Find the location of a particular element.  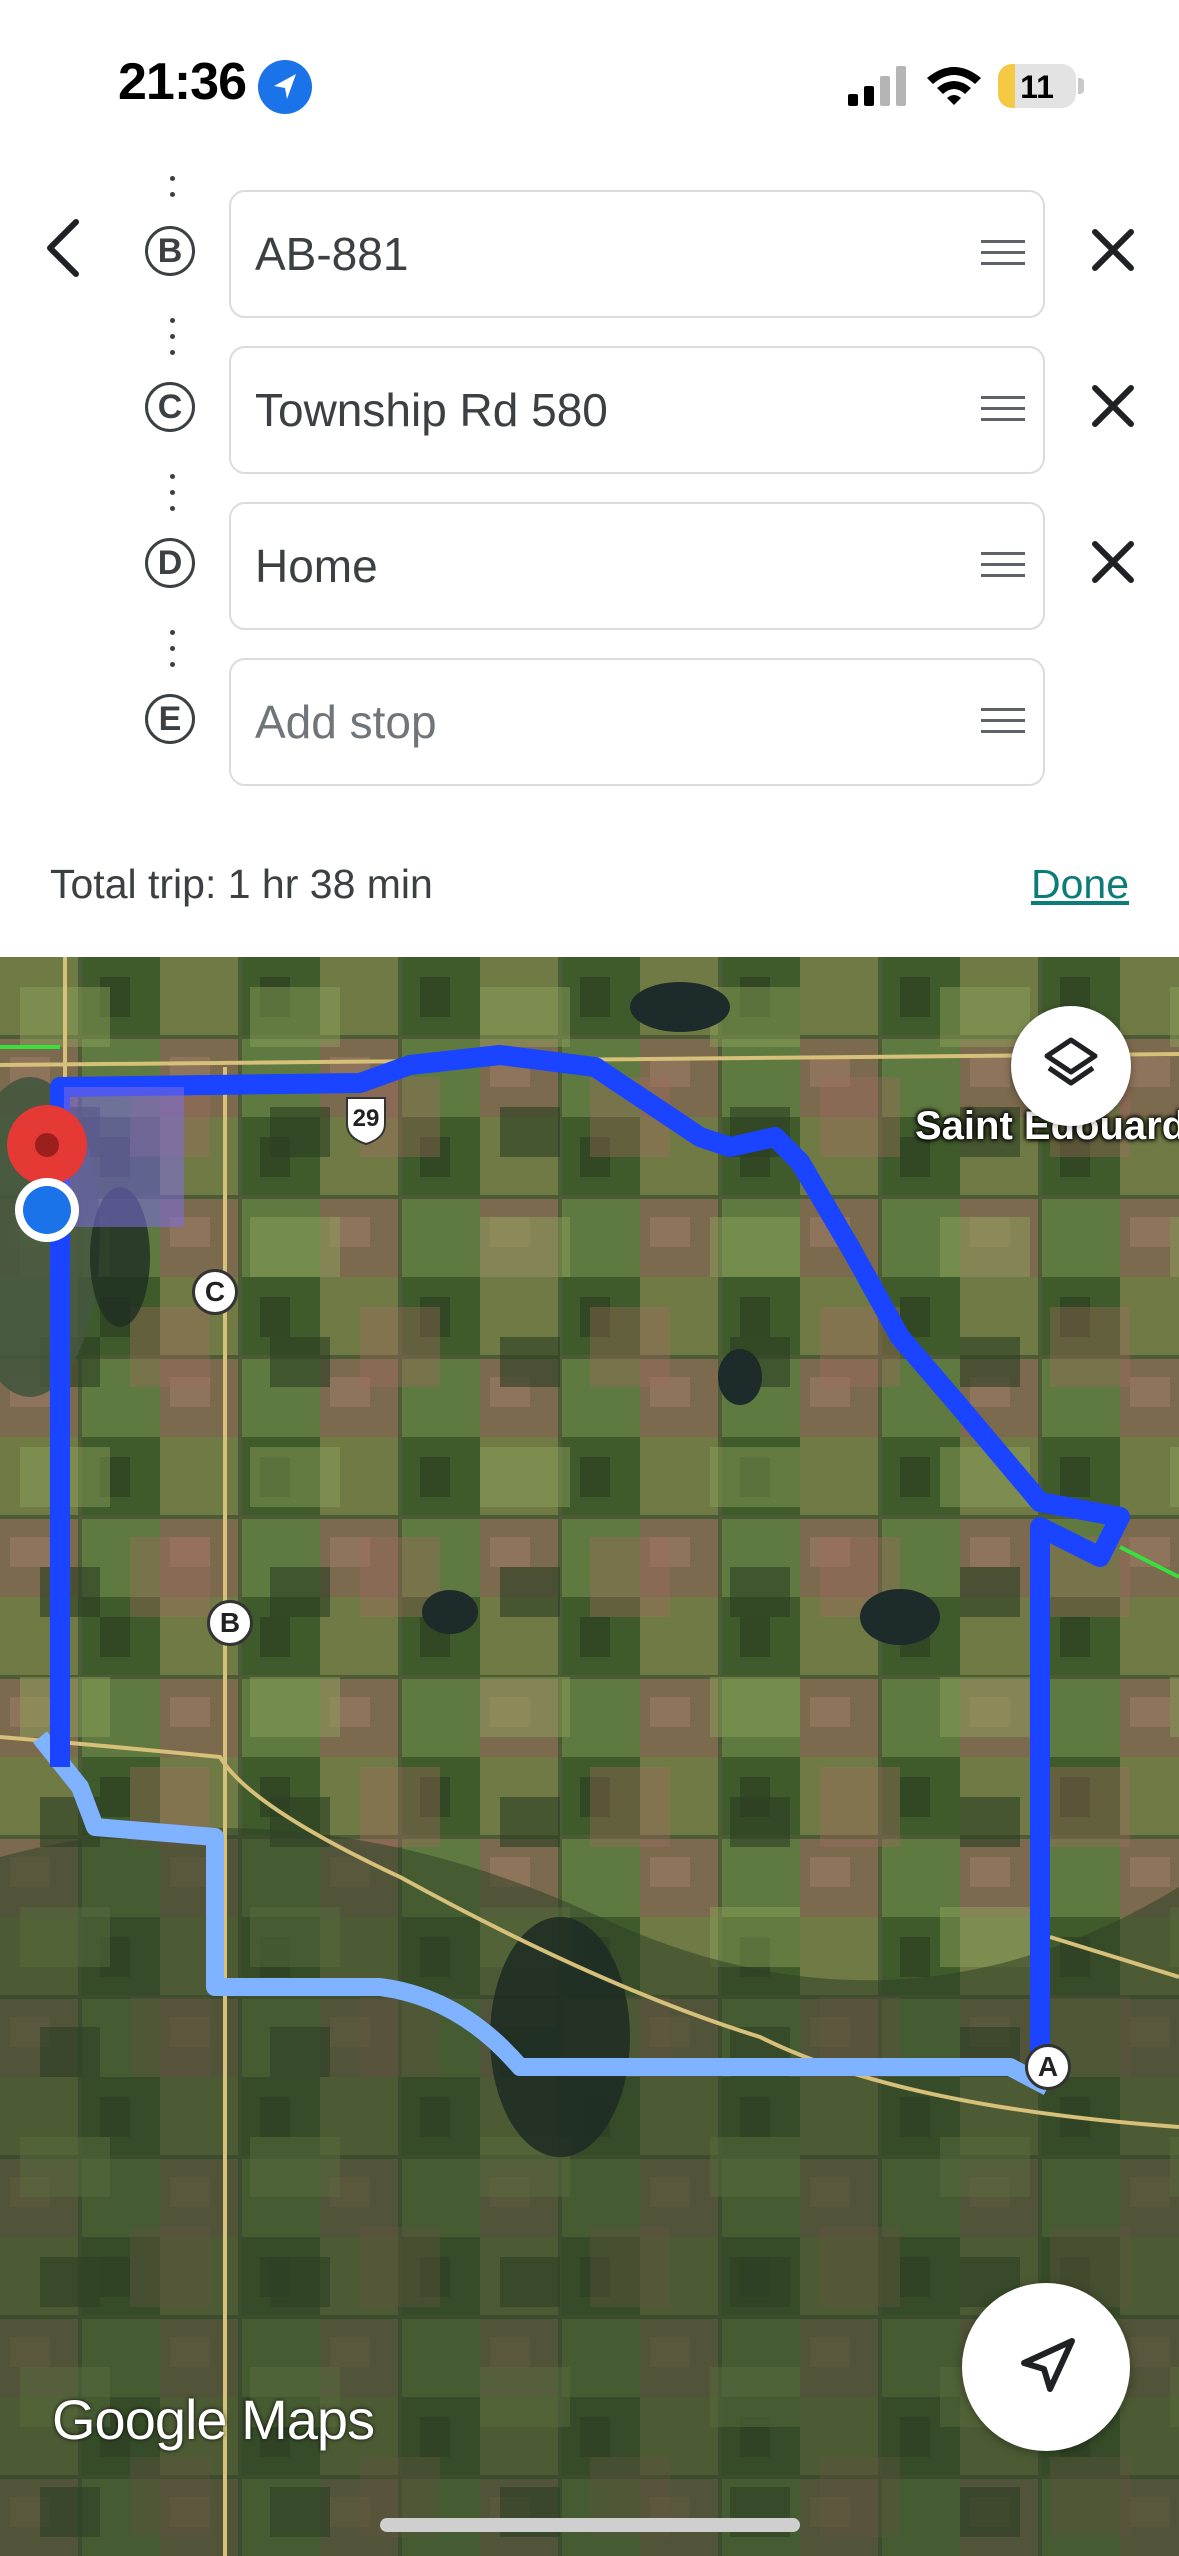

stop-row-d: D Home is located at coordinates (589, 567).